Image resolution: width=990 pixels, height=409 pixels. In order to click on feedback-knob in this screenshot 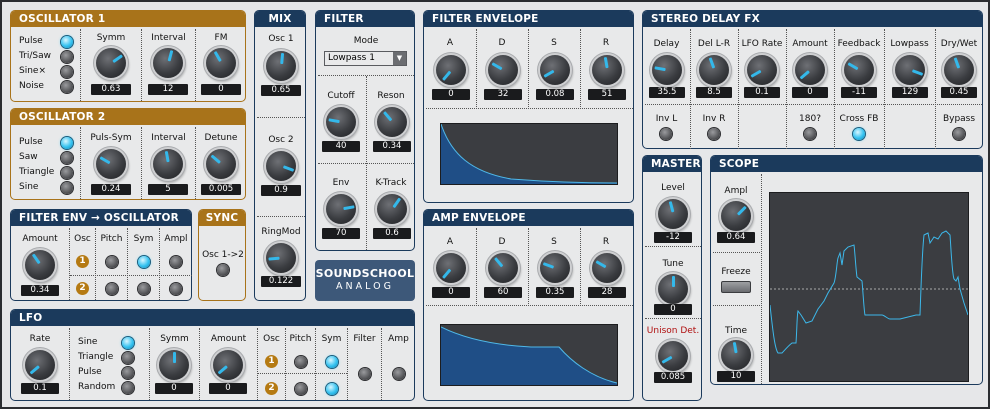, I will do `click(859, 70)`.